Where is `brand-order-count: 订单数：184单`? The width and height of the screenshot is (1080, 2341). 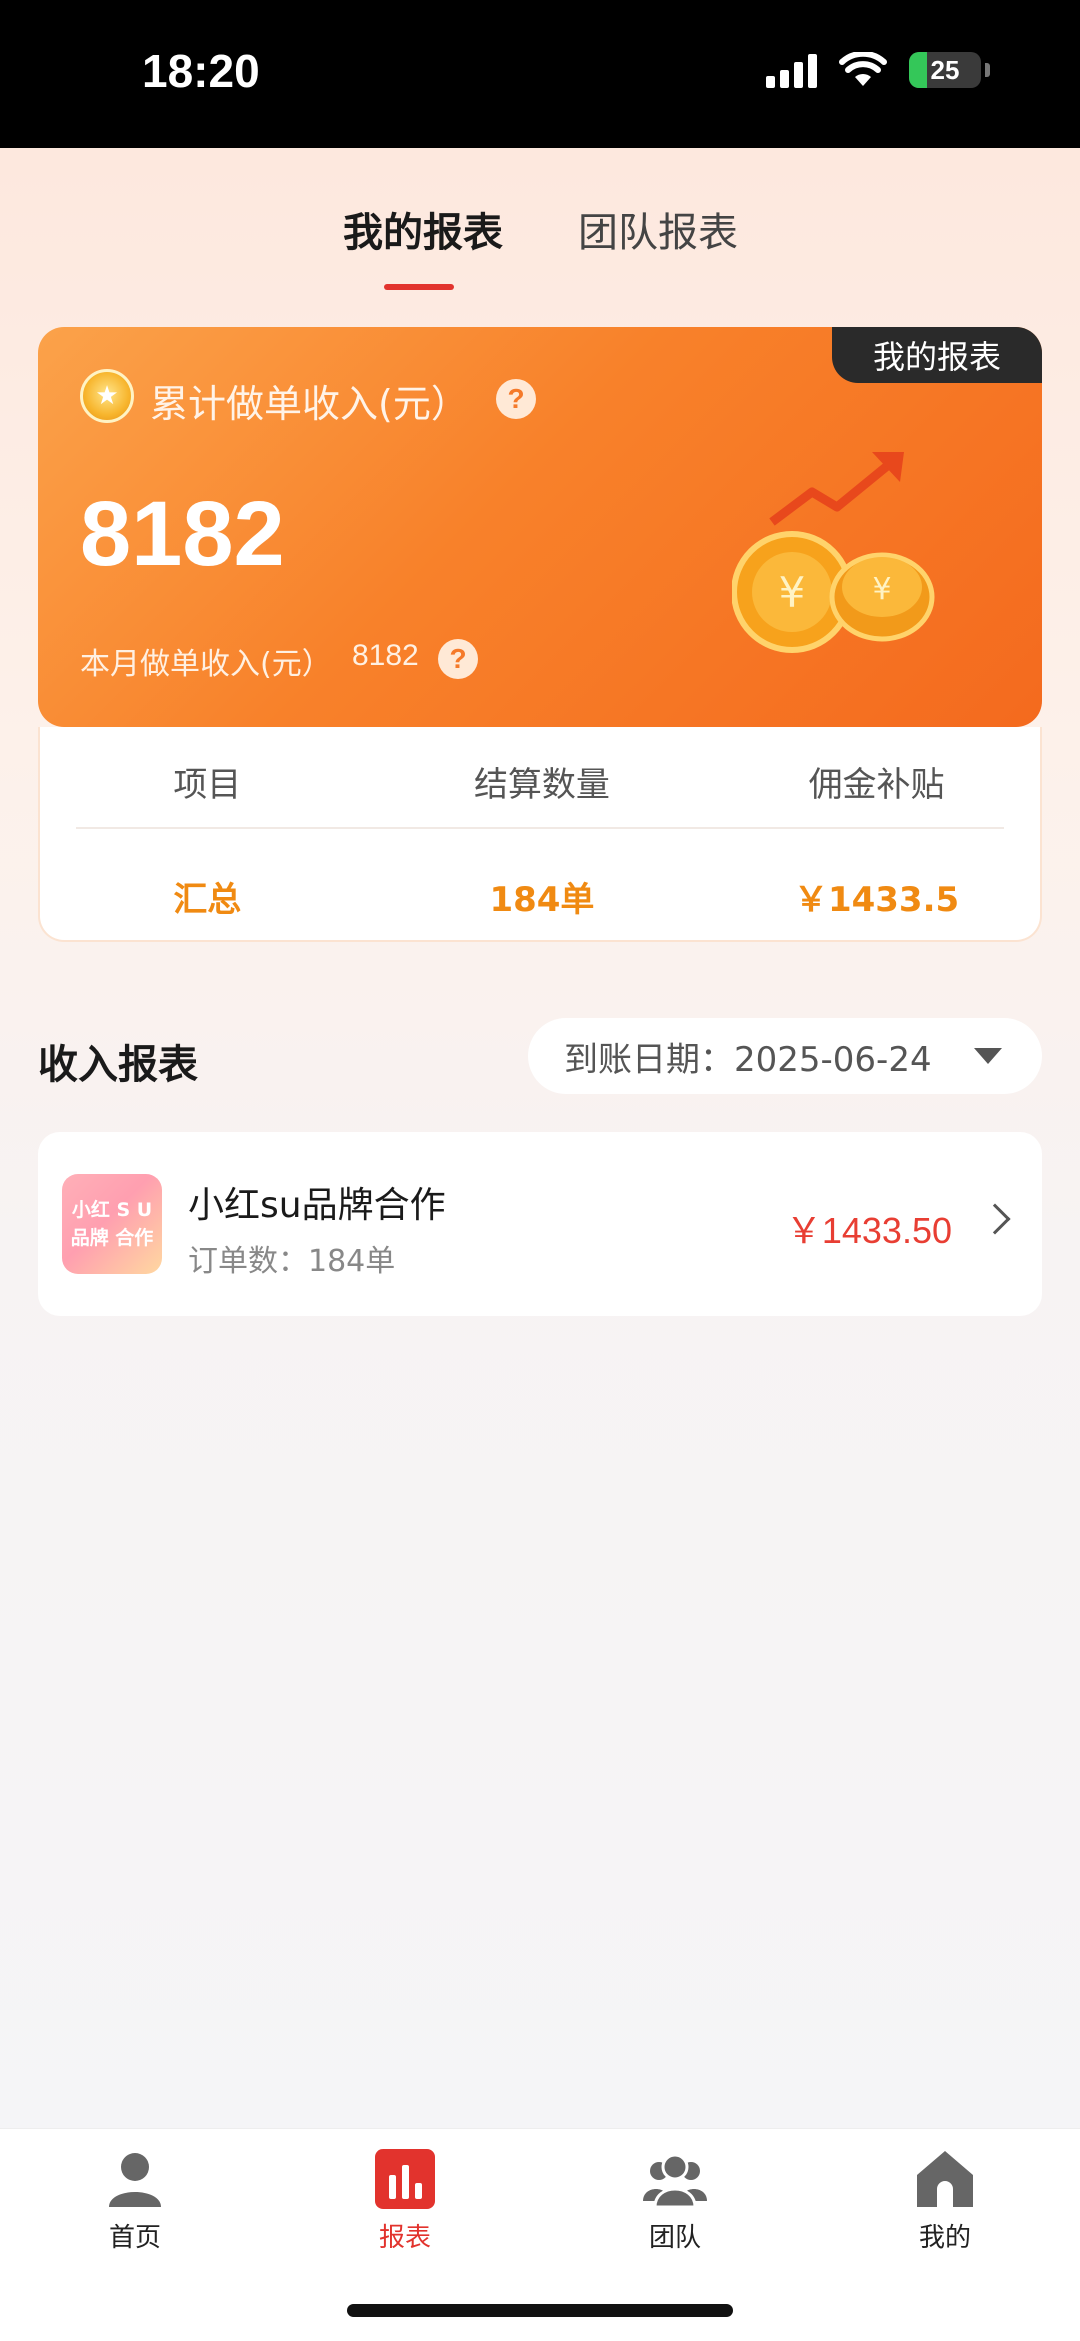 brand-order-count: 订单数：184单 is located at coordinates (292, 1261).